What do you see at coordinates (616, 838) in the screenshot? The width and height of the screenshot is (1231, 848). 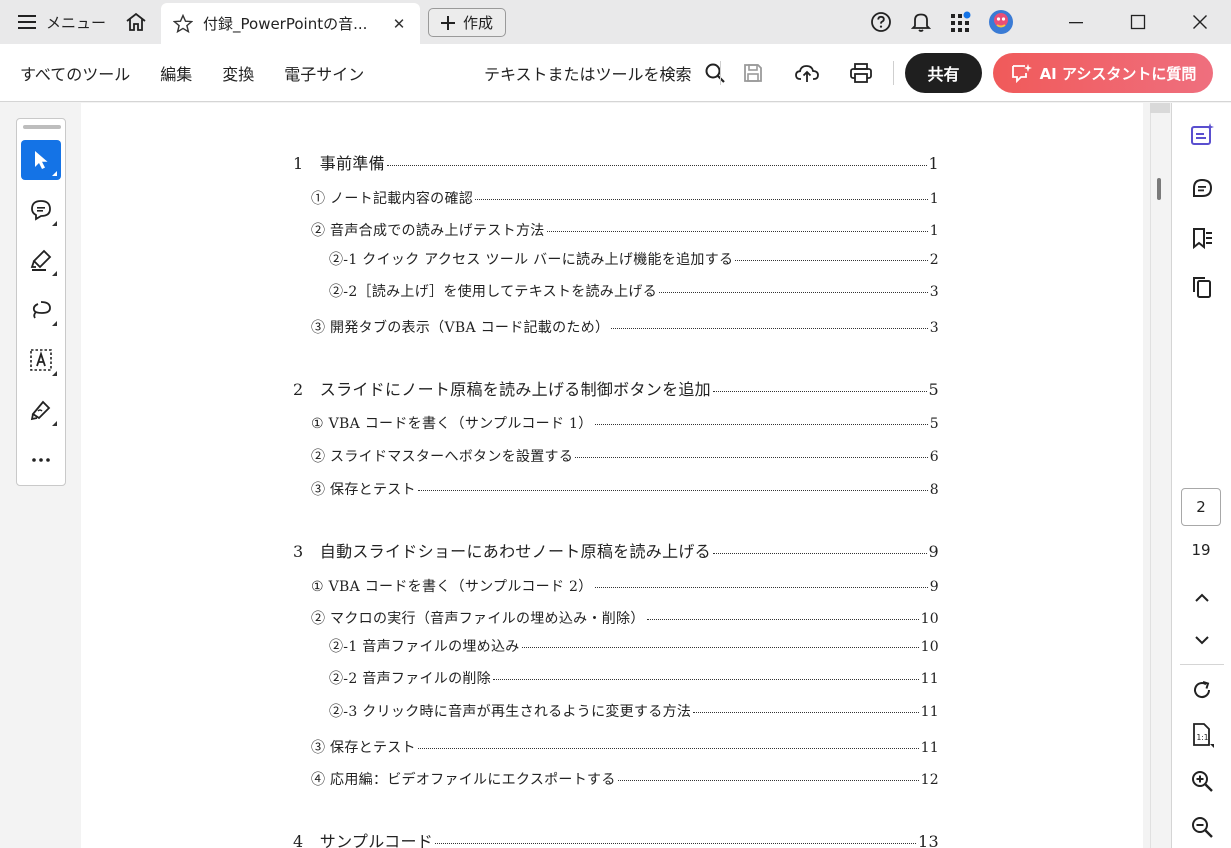 I see `toc-entry: 4 サンプルコード 13` at bounding box center [616, 838].